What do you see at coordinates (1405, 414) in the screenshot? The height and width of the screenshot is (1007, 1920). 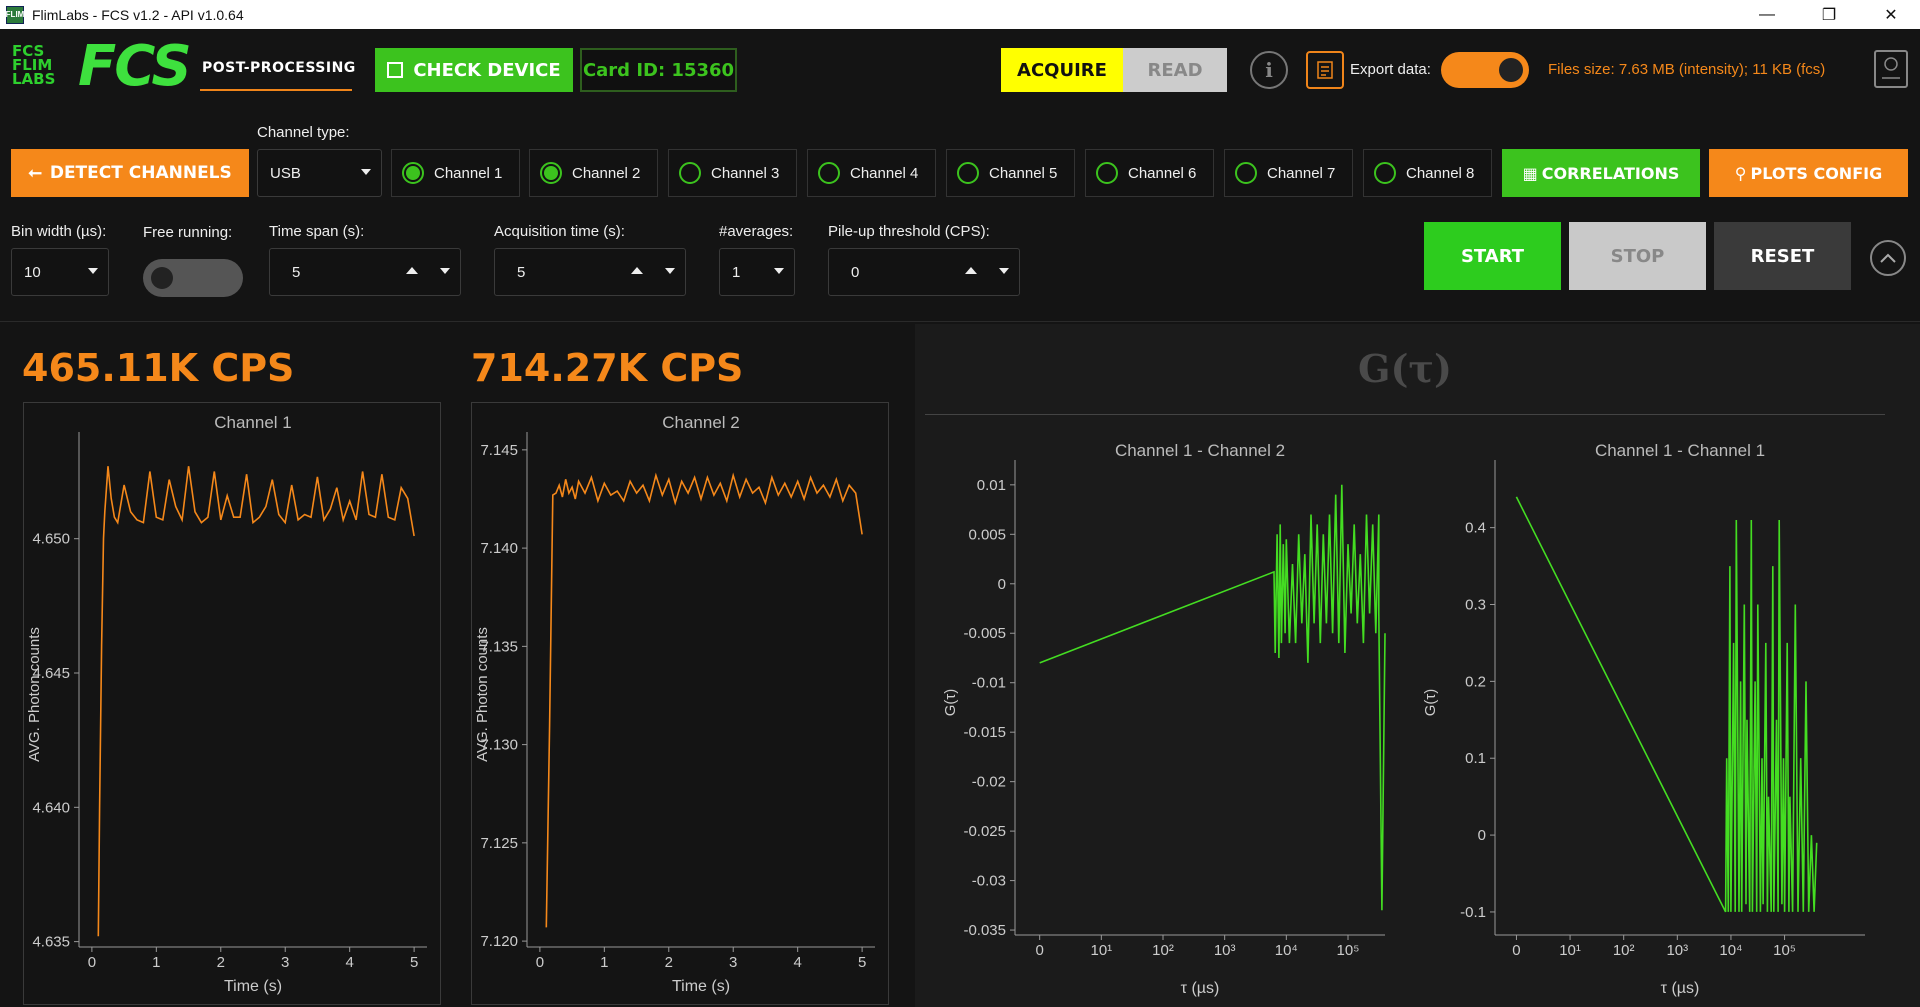 I see `correlation-divider` at bounding box center [1405, 414].